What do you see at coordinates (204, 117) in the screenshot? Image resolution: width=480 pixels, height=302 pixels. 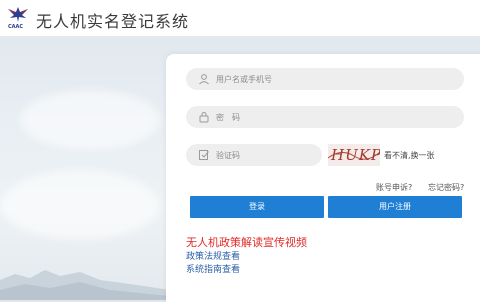 I see `lock-icon` at bounding box center [204, 117].